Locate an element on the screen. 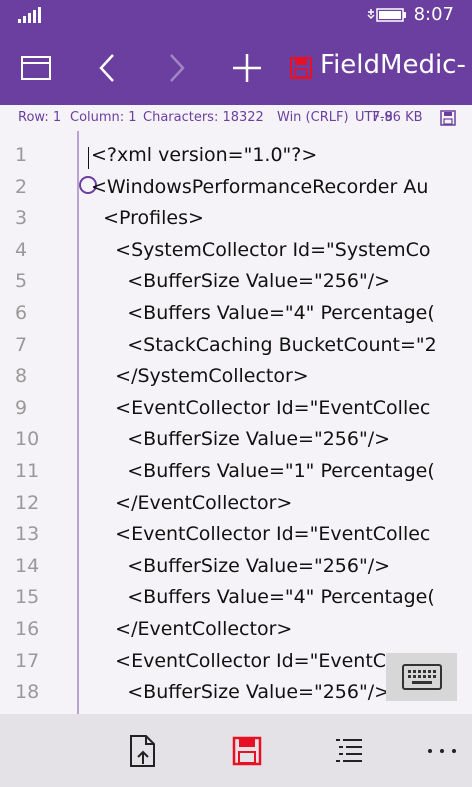 The width and height of the screenshot is (472, 787). open-file-button is located at coordinates (143, 750).